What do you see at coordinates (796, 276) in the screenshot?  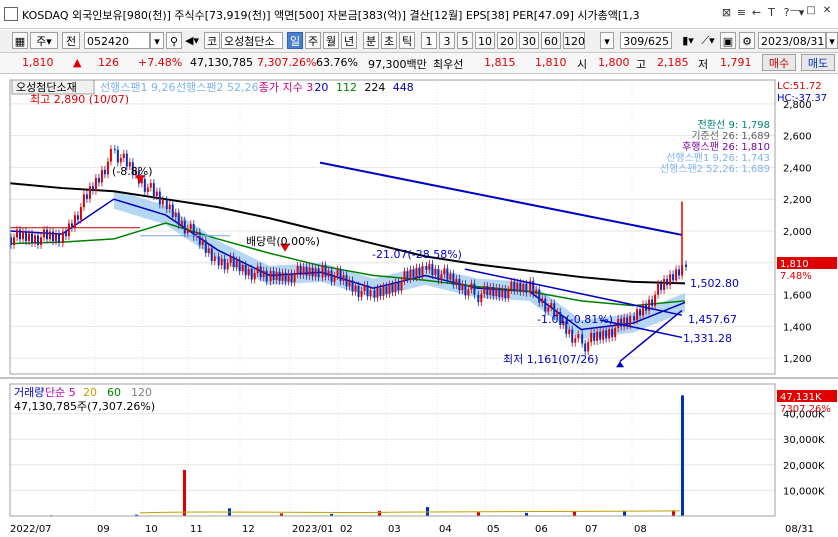 I see `price-pct-tag: 7.48%` at bounding box center [796, 276].